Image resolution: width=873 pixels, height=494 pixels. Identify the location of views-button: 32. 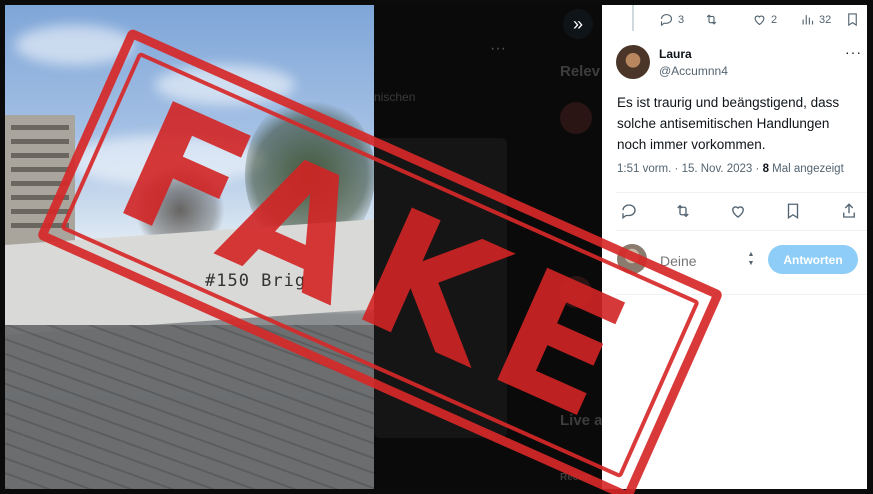
(815, 19).